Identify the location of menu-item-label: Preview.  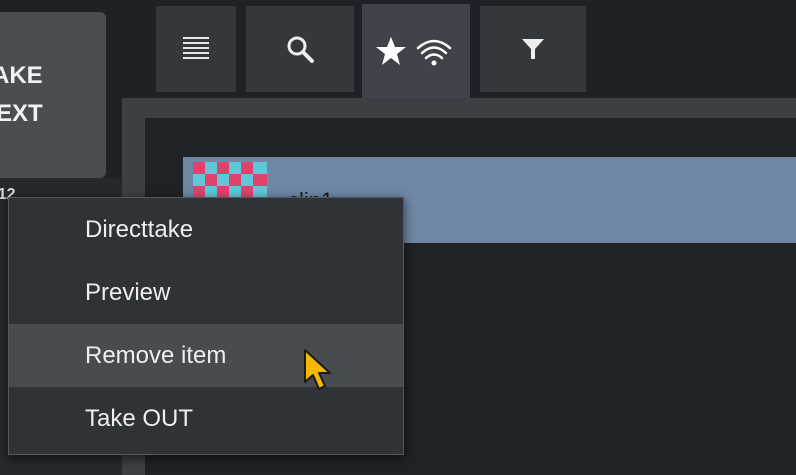
(128, 292).